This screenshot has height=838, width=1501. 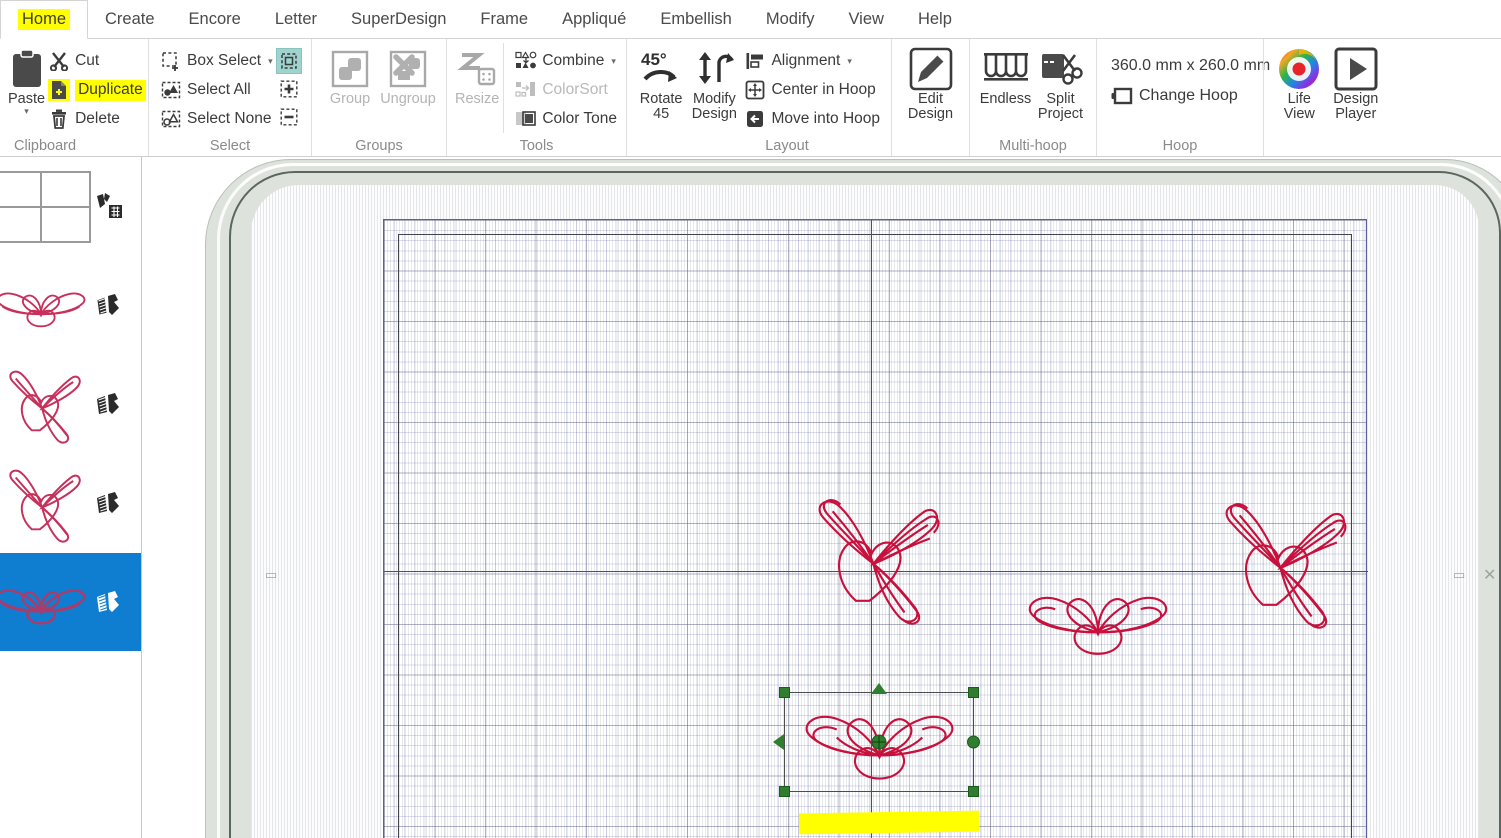 What do you see at coordinates (296, 19) in the screenshot?
I see `menu-tab-letter: Letter` at bounding box center [296, 19].